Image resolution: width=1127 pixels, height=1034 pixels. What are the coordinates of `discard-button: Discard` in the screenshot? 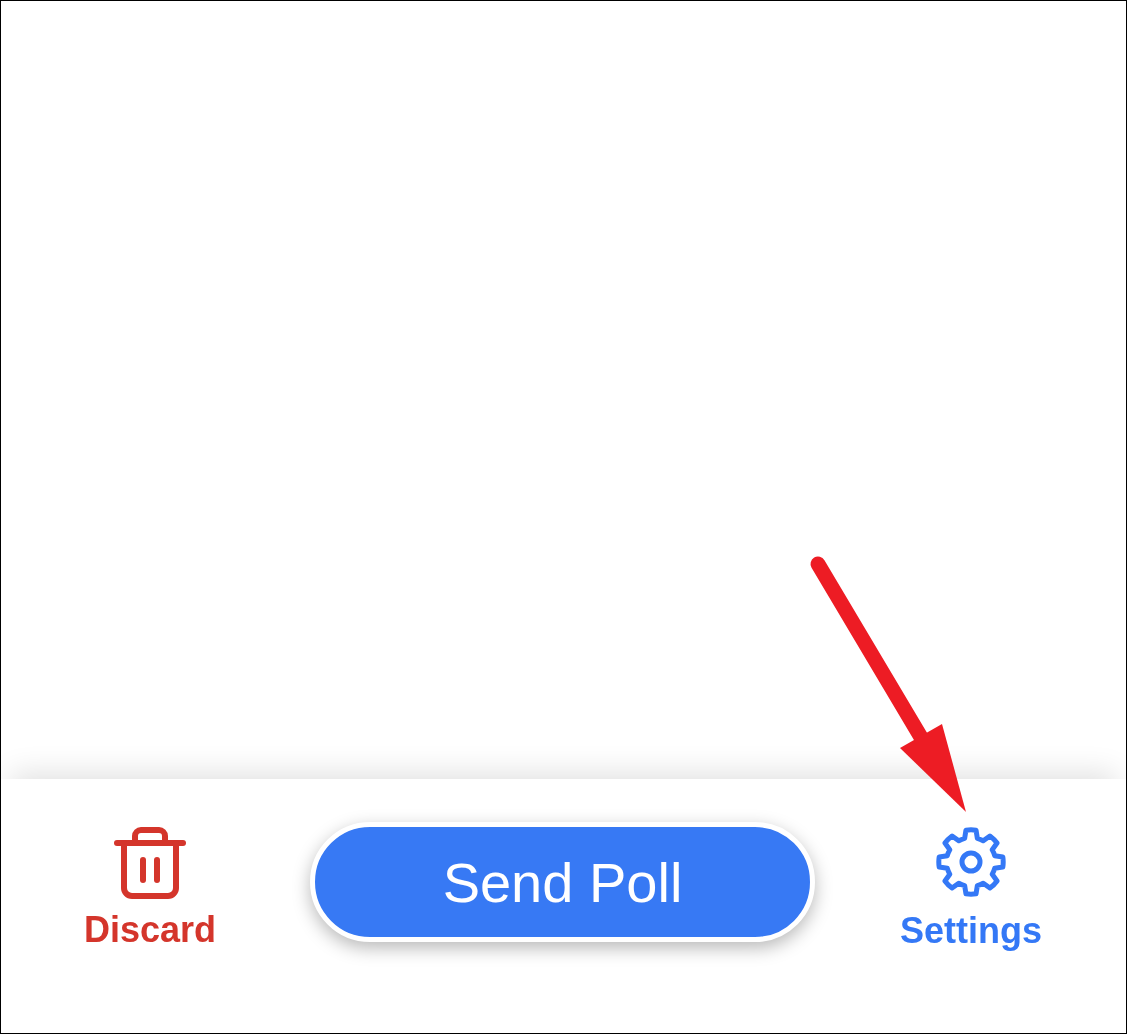 It's located at (150, 889).